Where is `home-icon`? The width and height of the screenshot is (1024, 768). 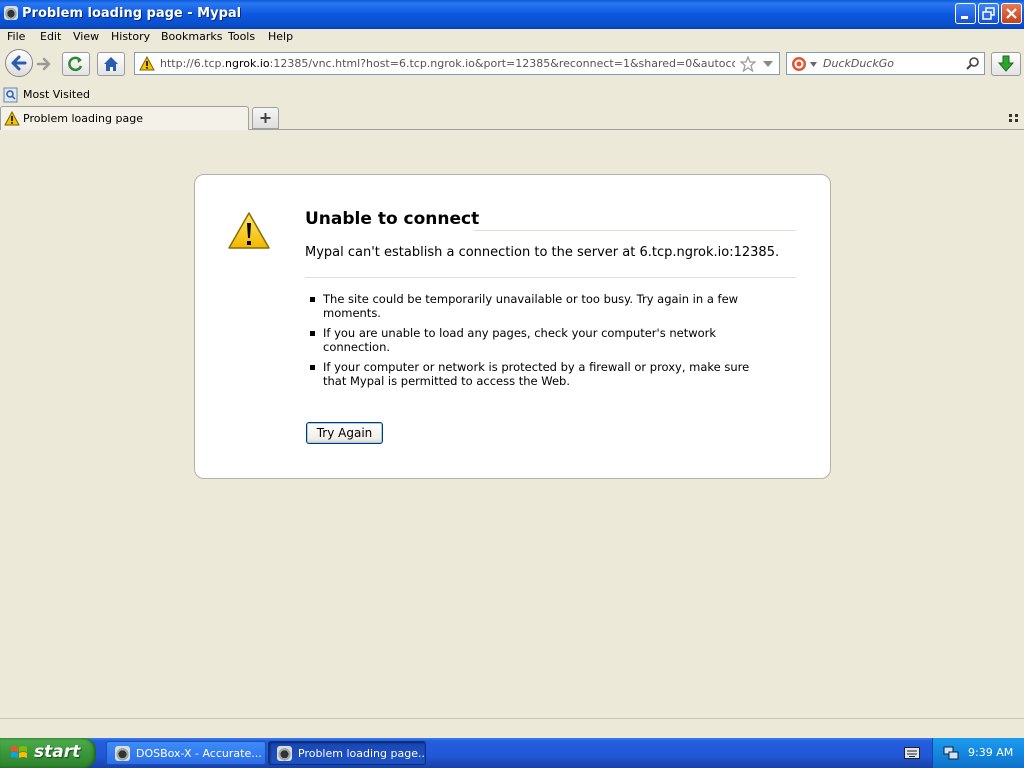 home-icon is located at coordinates (111, 64).